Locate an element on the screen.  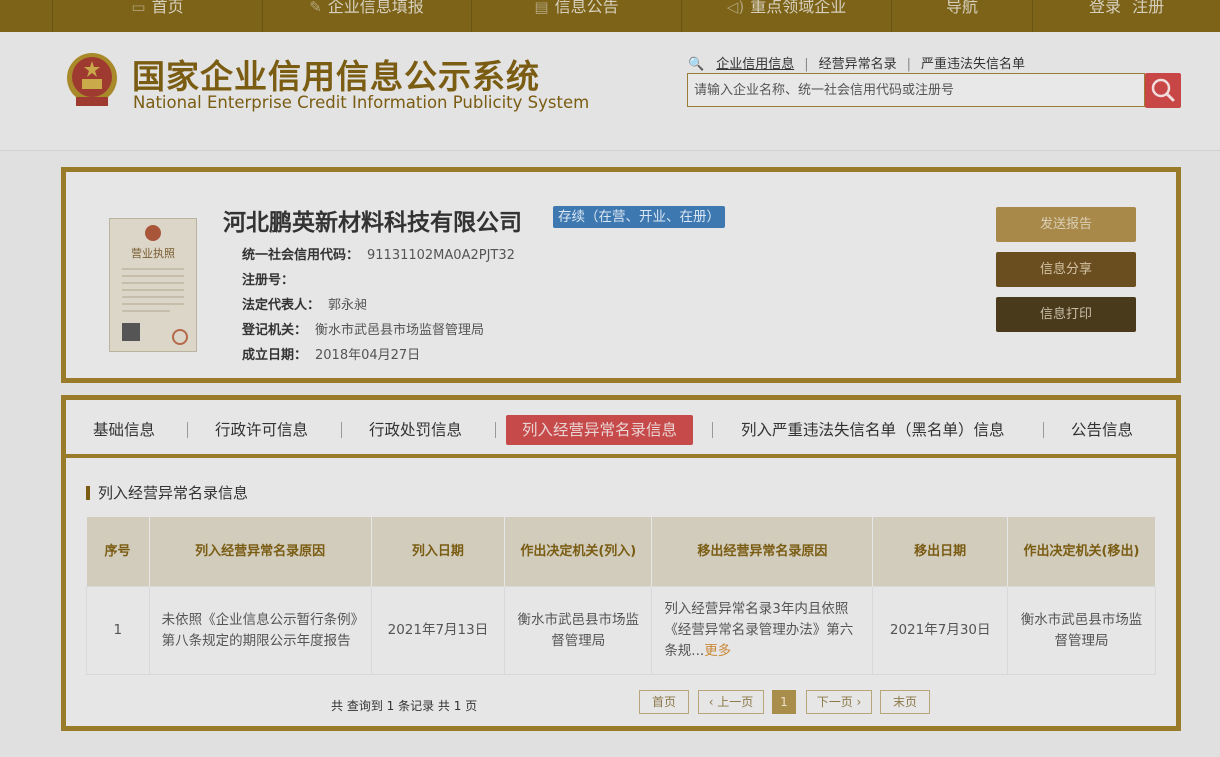
print-info-button: 信息打印 is located at coordinates (1066, 314).